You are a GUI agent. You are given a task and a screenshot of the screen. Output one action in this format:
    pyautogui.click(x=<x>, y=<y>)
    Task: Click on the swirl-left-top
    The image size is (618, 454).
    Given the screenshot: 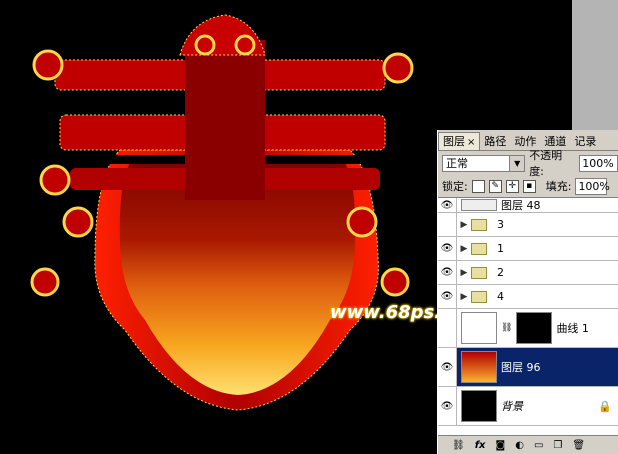 What is the action you would take?
    pyautogui.click(x=48, y=65)
    